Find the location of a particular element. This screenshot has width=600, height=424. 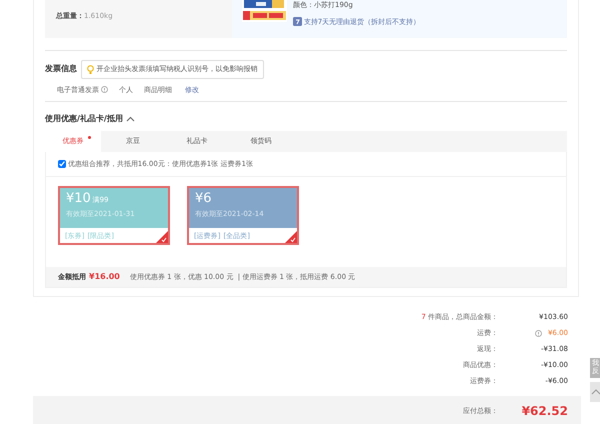

caret-icon is located at coordinates (131, 119).